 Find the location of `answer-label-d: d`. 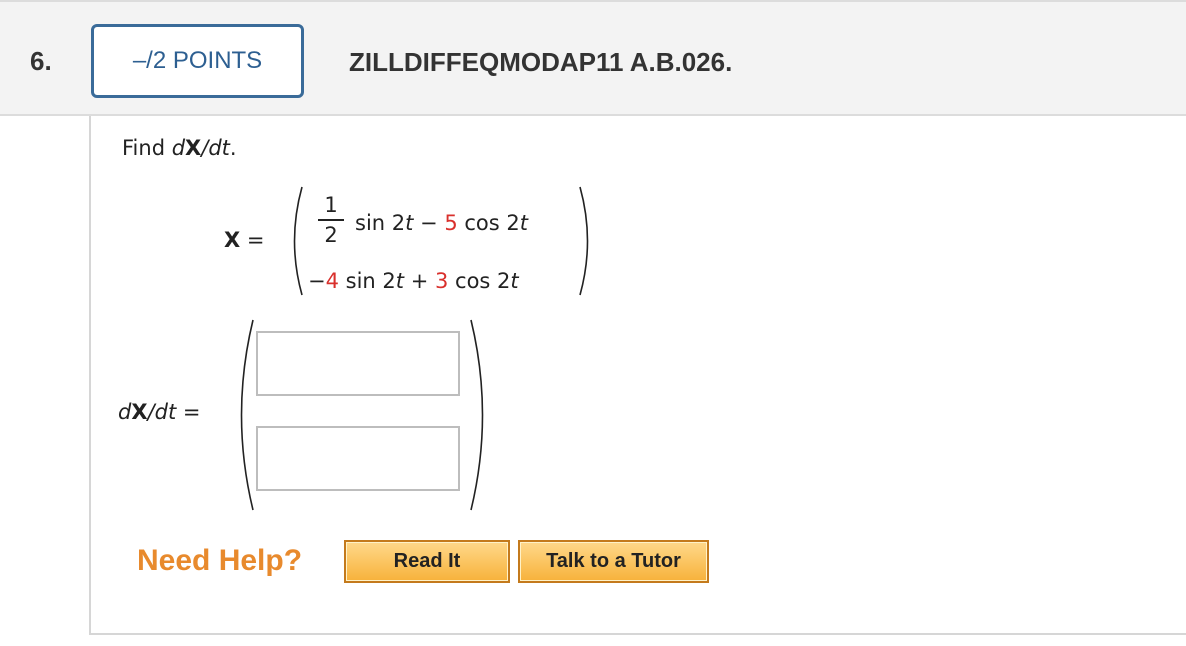

answer-label-d: d is located at coordinates (125, 412).